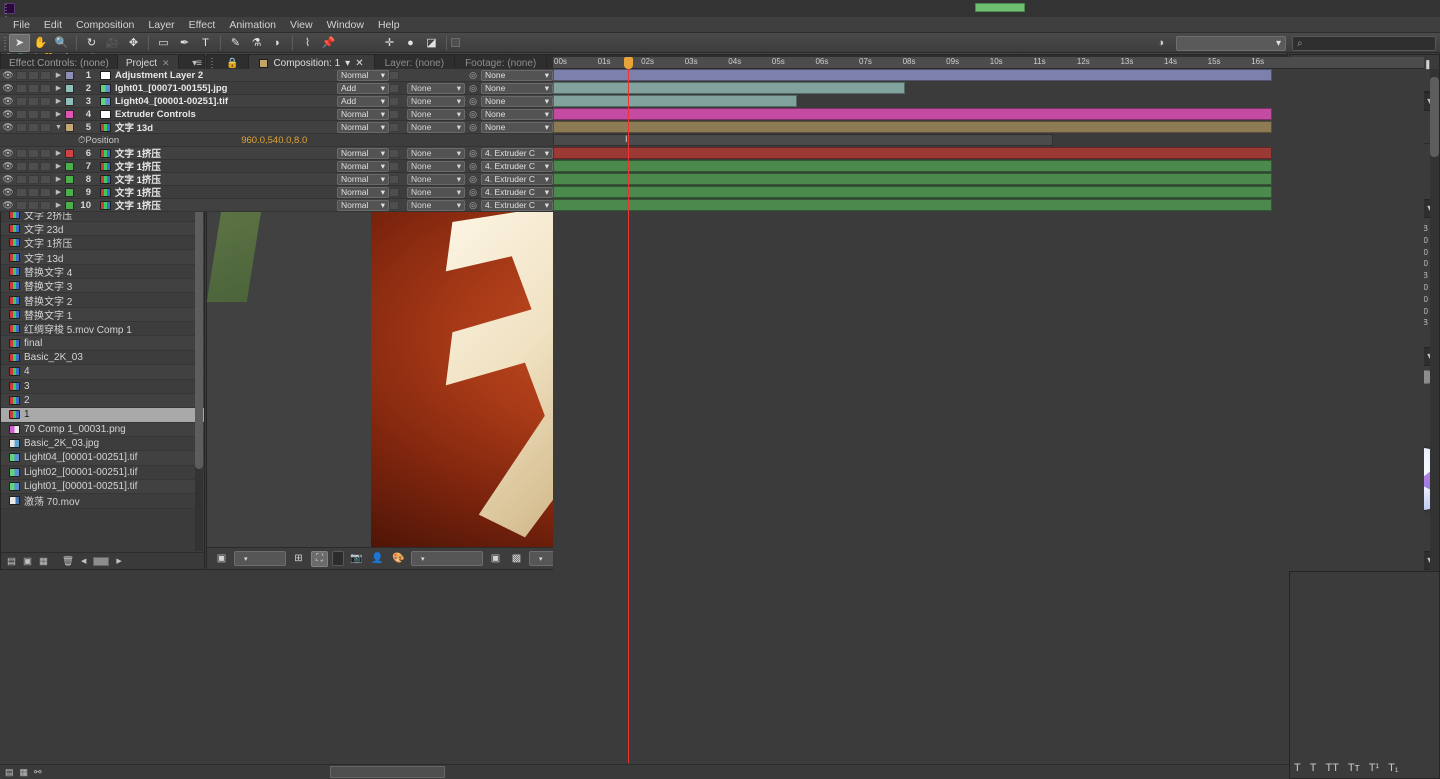  Describe the element at coordinates (345, 25) in the screenshot. I see `menu-window: Window` at that location.